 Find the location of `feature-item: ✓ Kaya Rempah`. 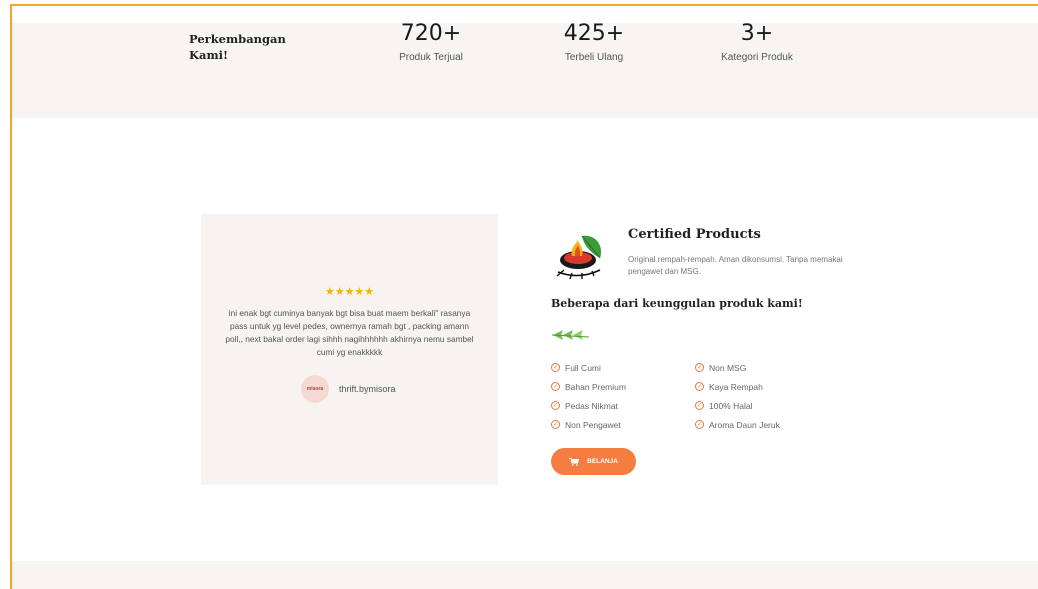

feature-item: ✓ Kaya Rempah is located at coordinates (737, 386).